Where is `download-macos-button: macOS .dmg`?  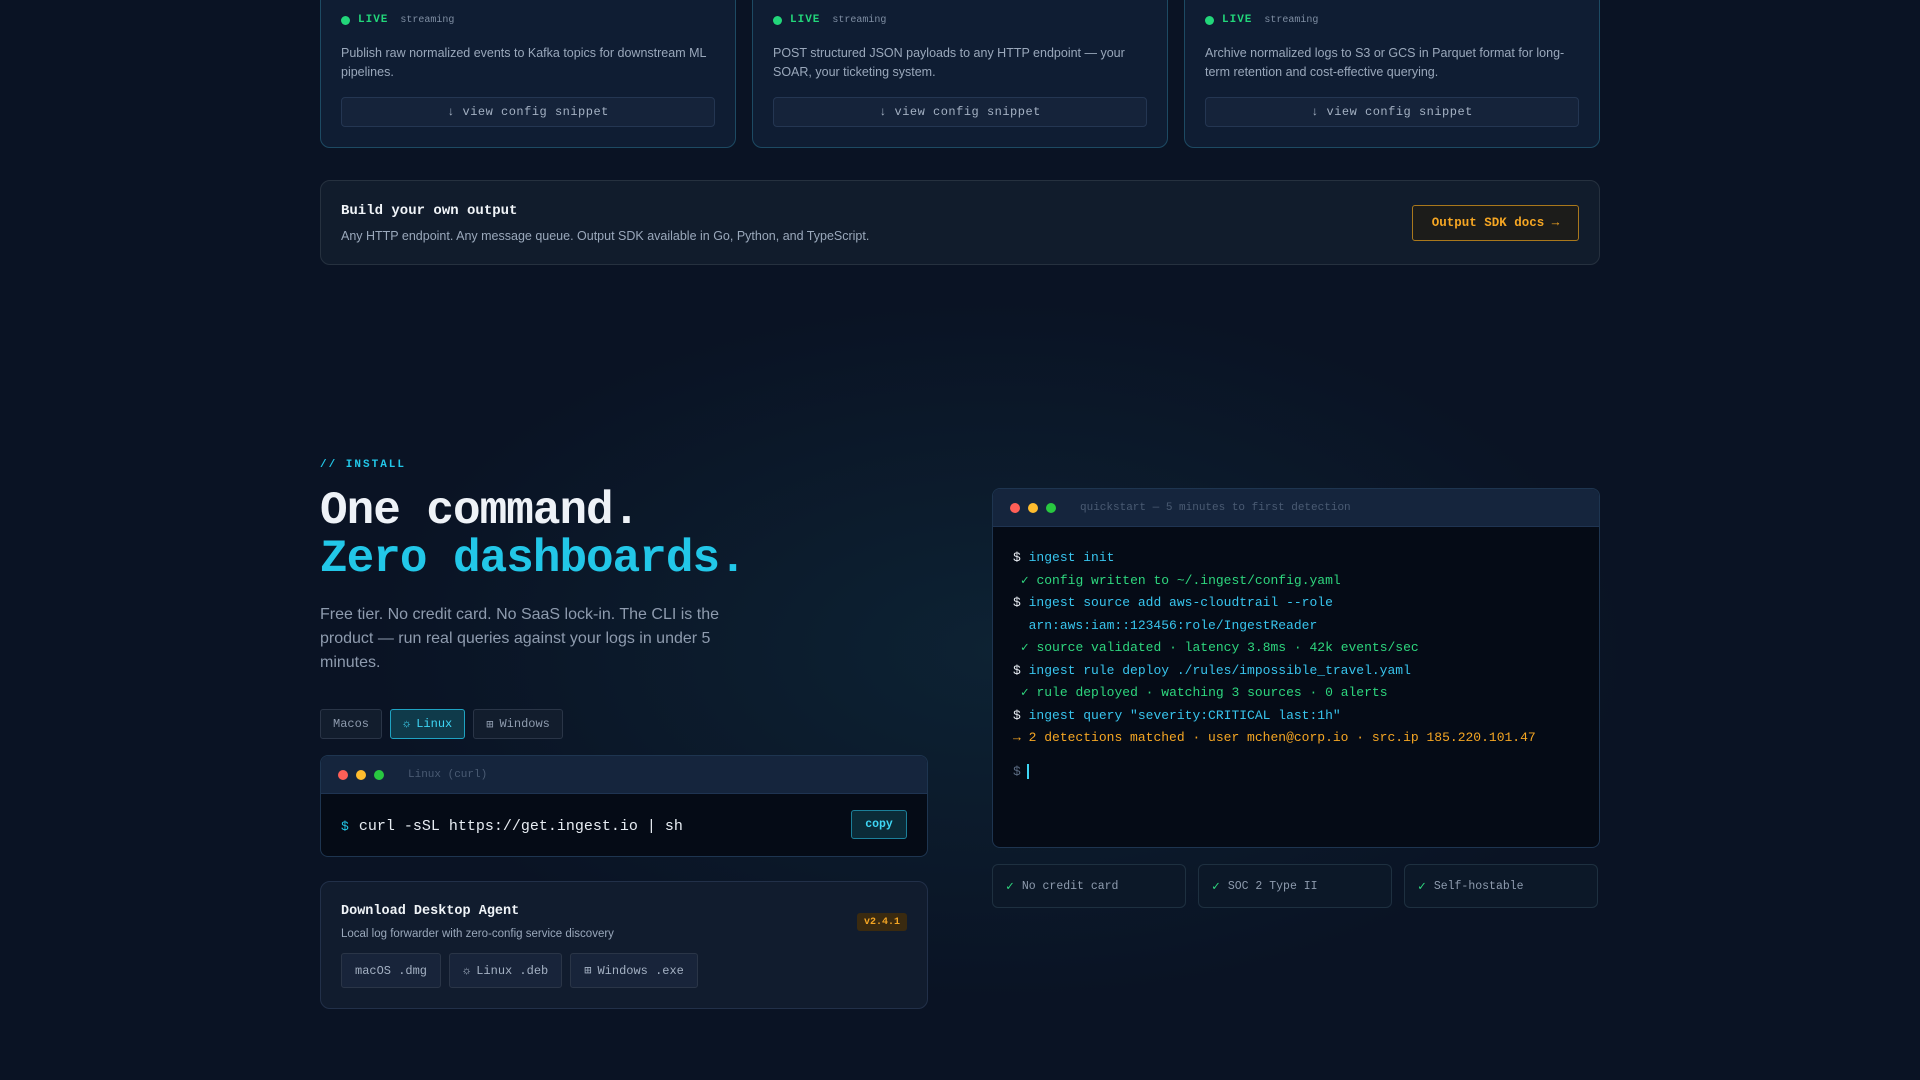
download-macos-button: macOS .dmg is located at coordinates (391, 970).